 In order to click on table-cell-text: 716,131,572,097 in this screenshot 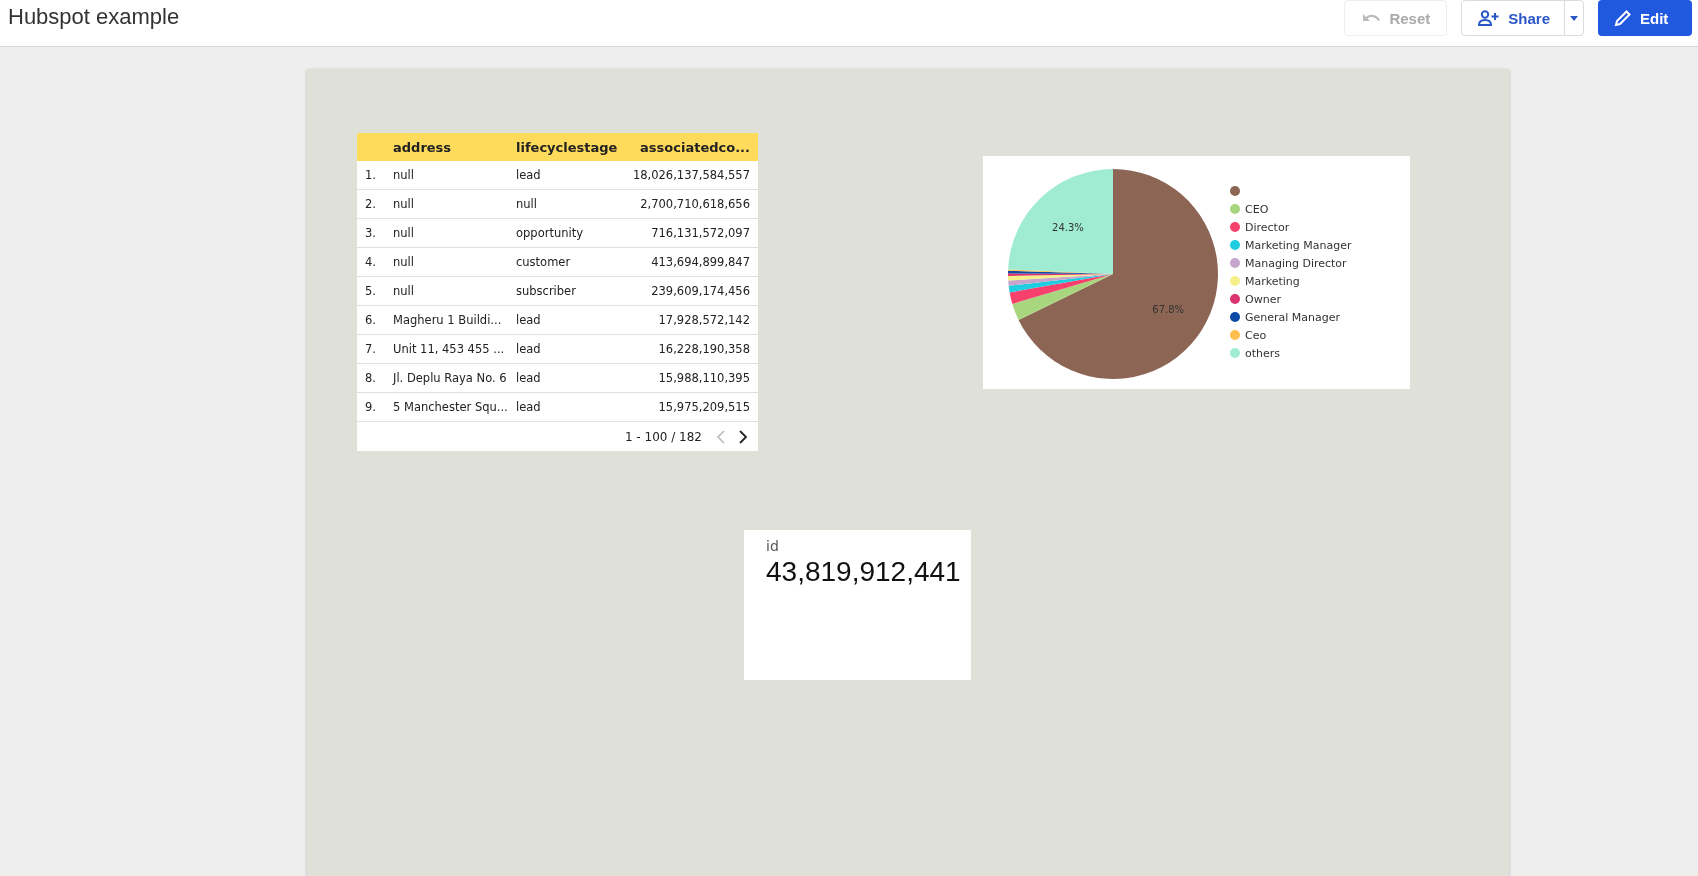, I will do `click(700, 233)`.